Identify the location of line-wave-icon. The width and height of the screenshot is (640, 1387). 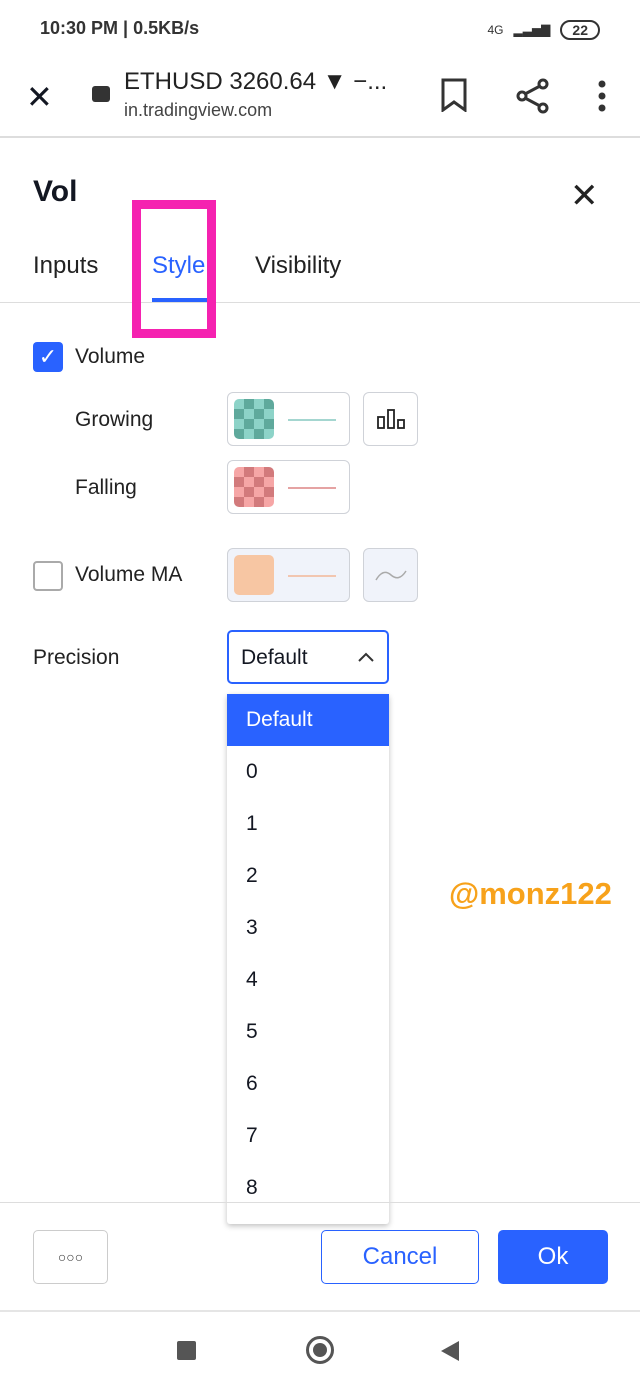
(390, 575).